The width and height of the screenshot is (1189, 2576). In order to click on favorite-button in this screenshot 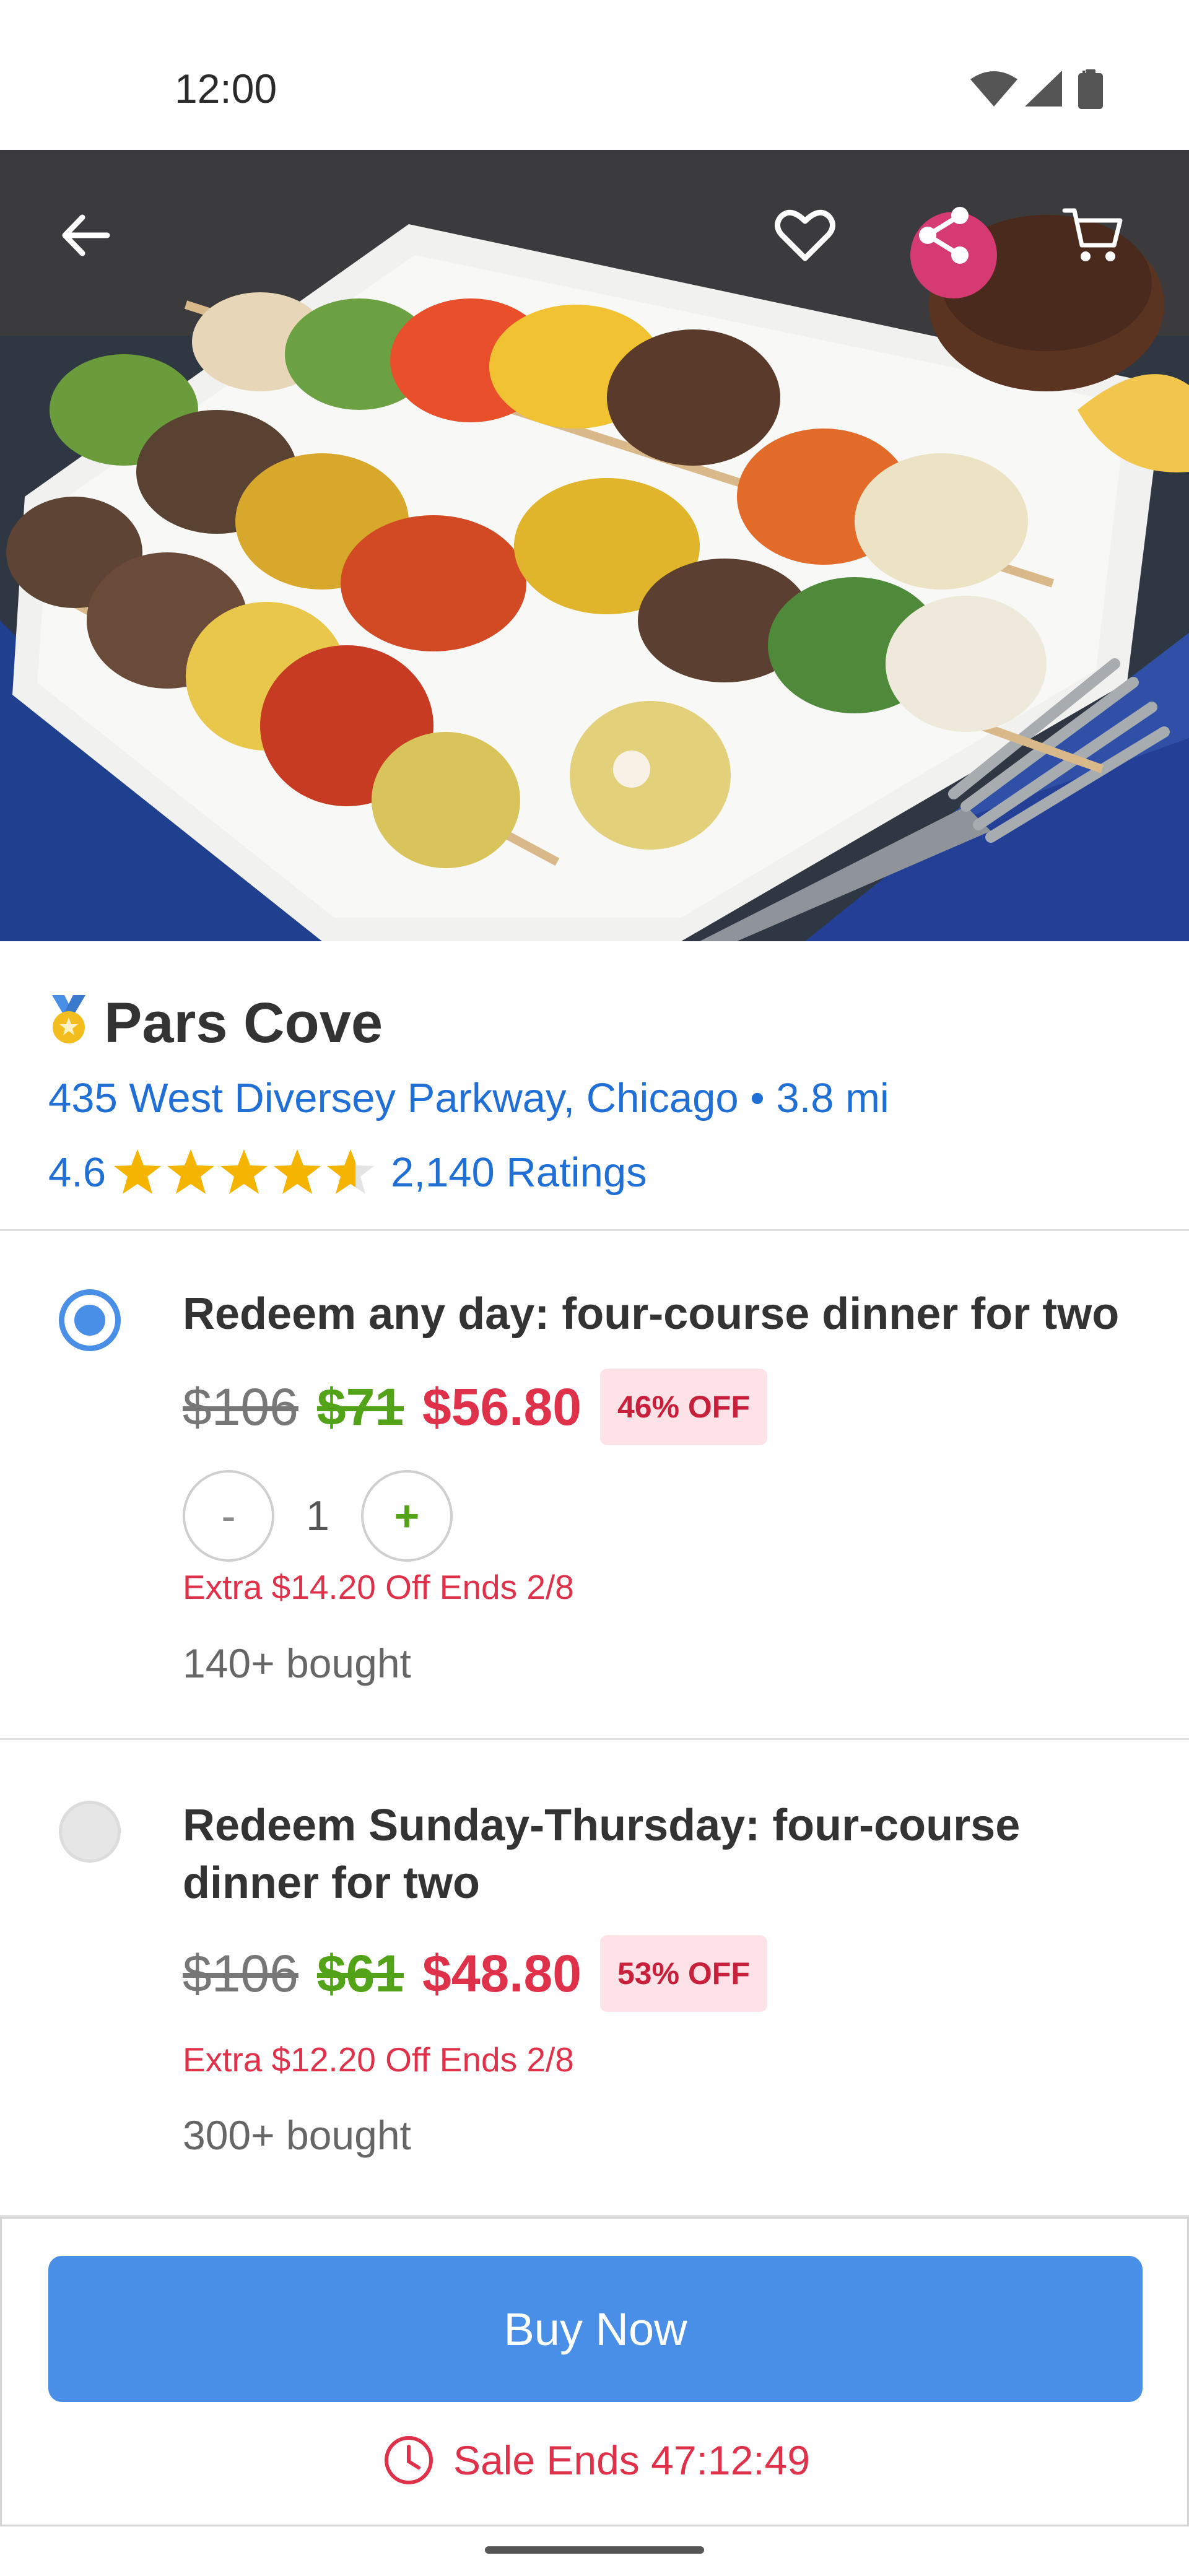, I will do `click(805, 235)`.